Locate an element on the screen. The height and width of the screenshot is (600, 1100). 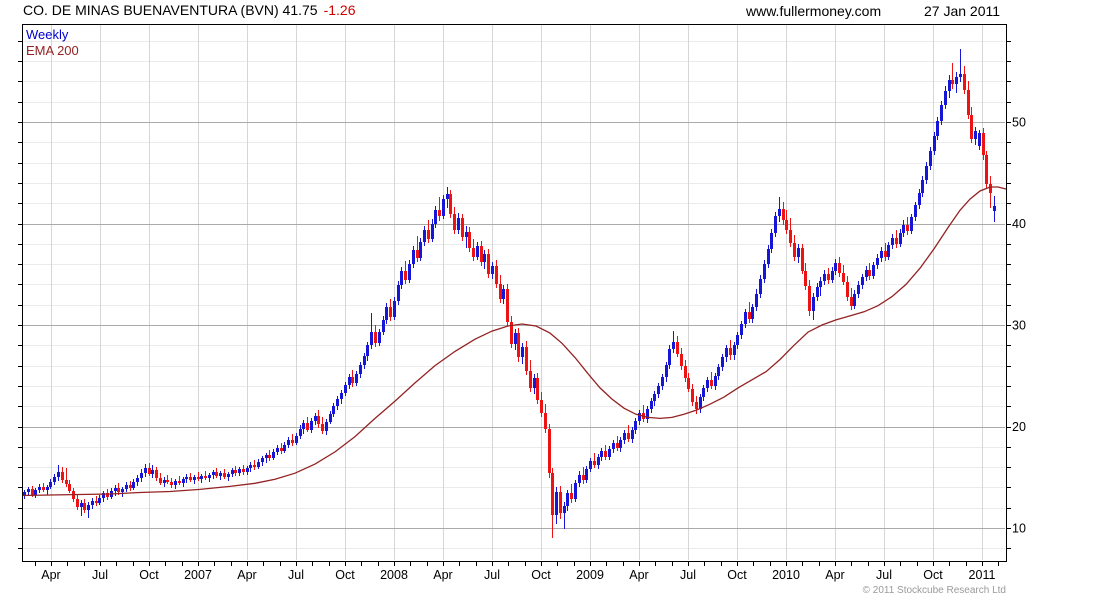
x-axis-label: Jul is located at coordinates (296, 575).